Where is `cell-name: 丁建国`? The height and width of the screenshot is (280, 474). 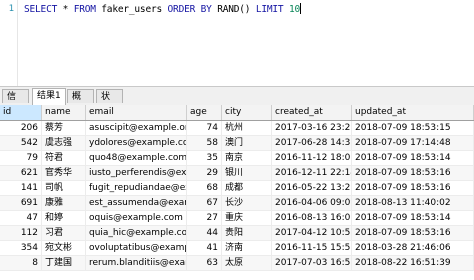
cell-name: 丁建国 is located at coordinates (64, 263).